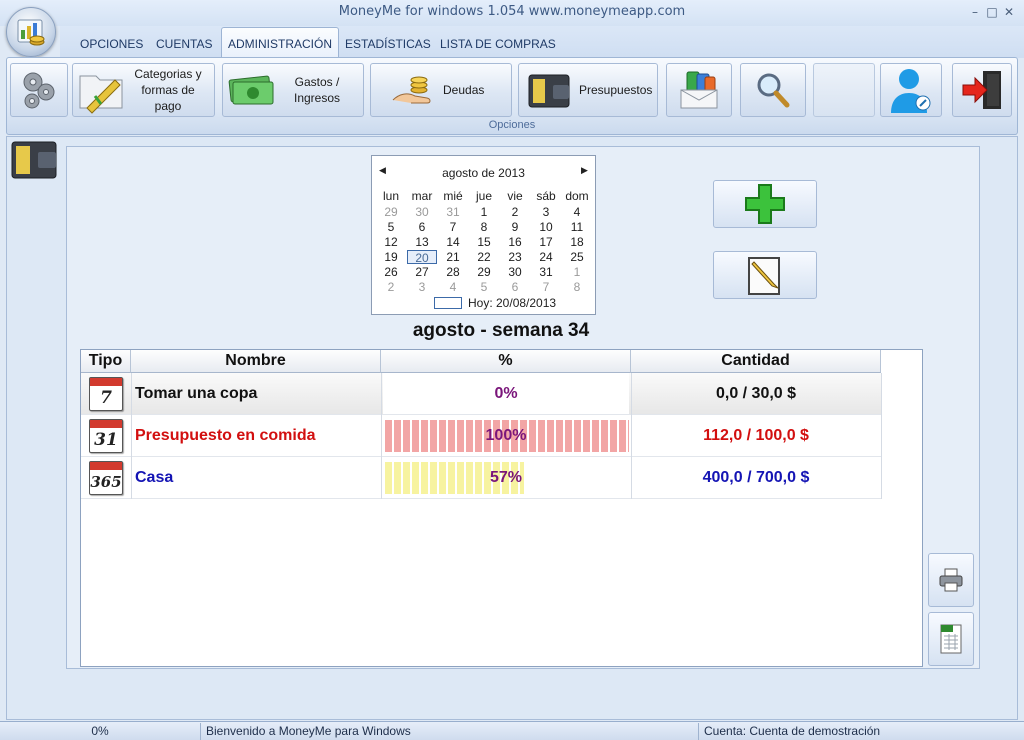 The width and height of the screenshot is (1024, 740). I want to click on calendar-day: 19, so click(391, 257).